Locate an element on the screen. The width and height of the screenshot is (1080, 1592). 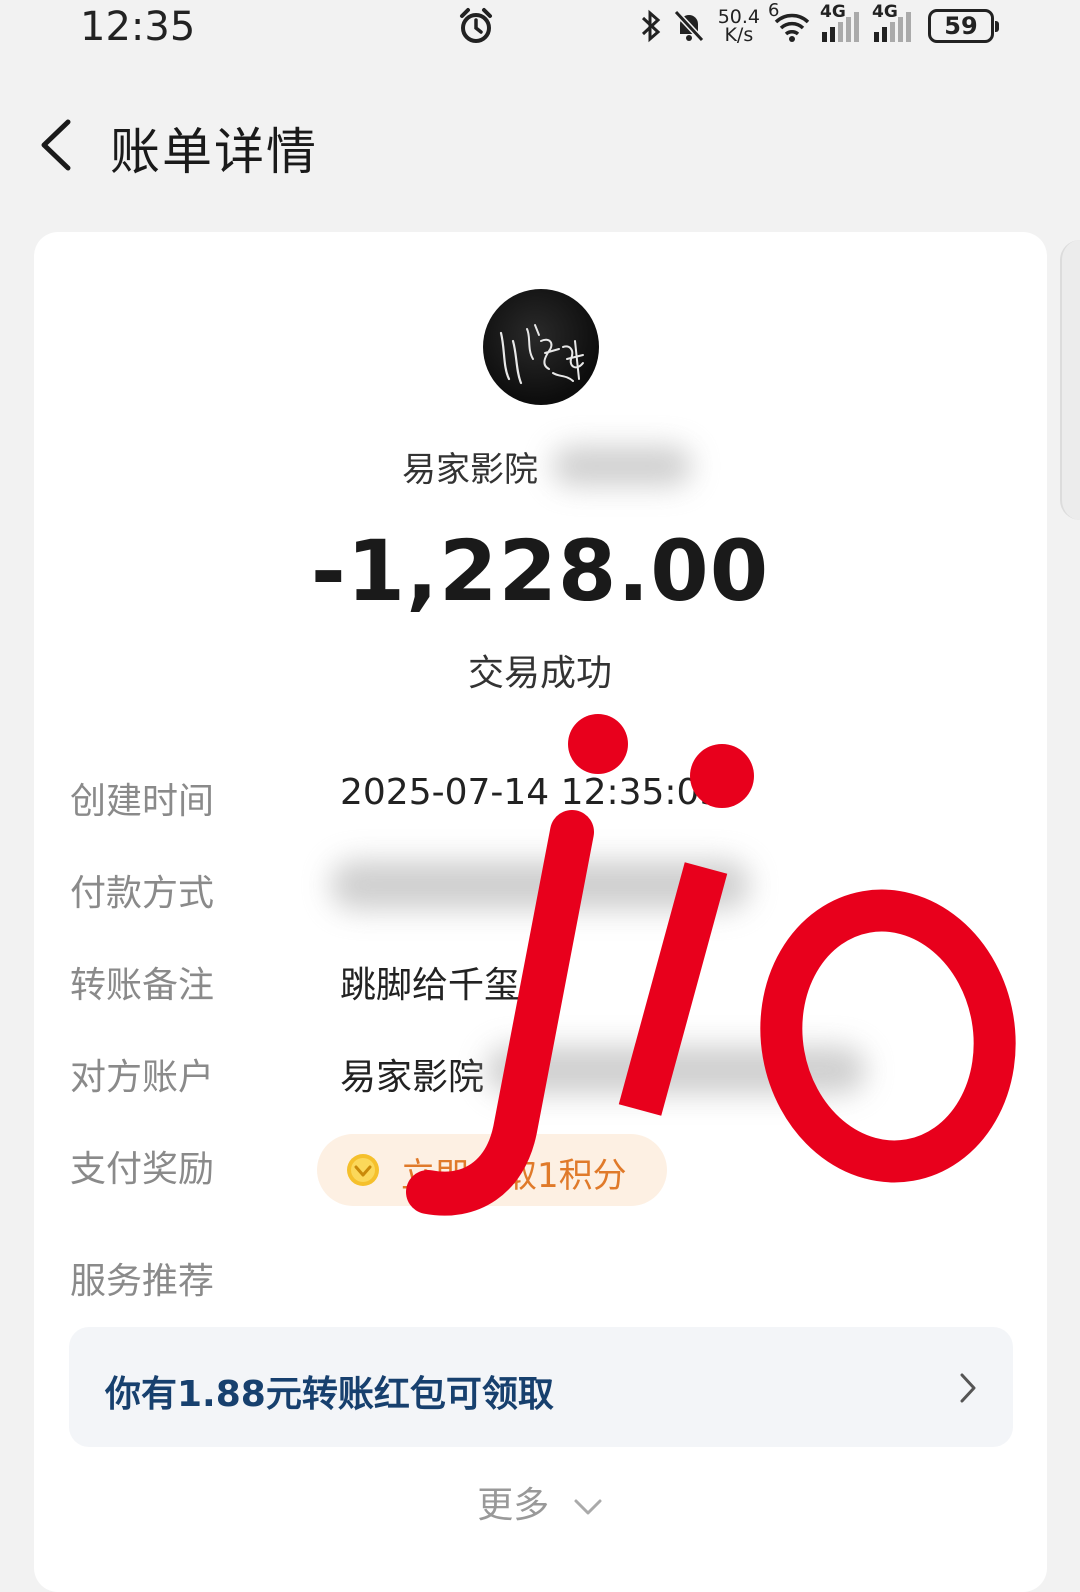
redacted-region is located at coordinates (622, 466).